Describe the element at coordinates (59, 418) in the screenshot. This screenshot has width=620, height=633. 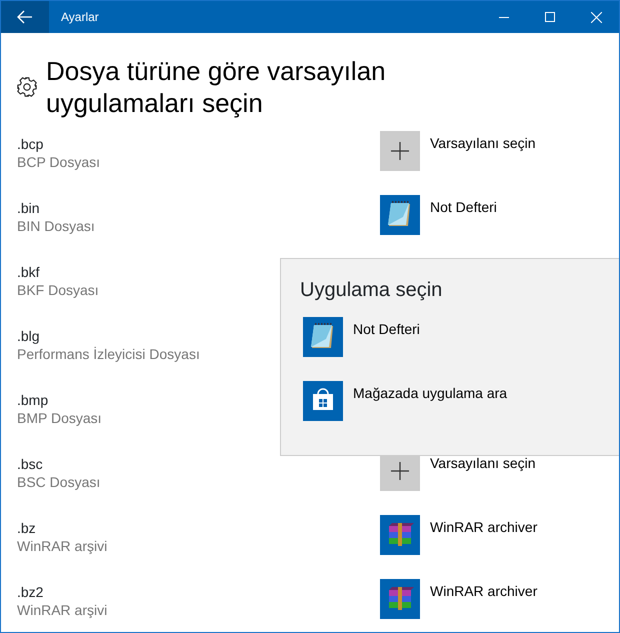
I see `file-type-description: BMP Dosyası` at that location.